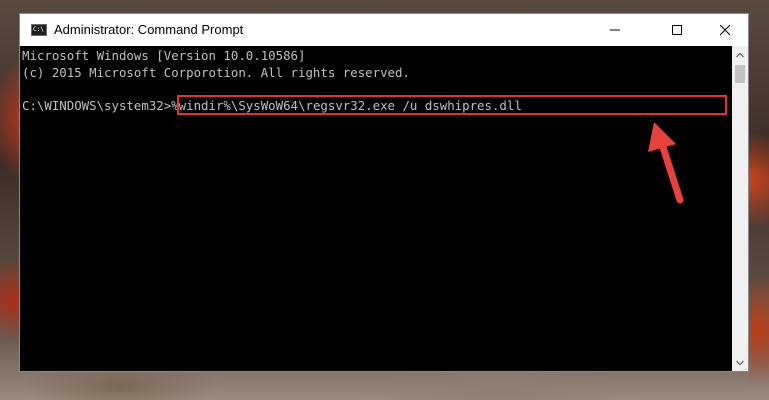 The width and height of the screenshot is (769, 400). I want to click on close-button, so click(725, 30).